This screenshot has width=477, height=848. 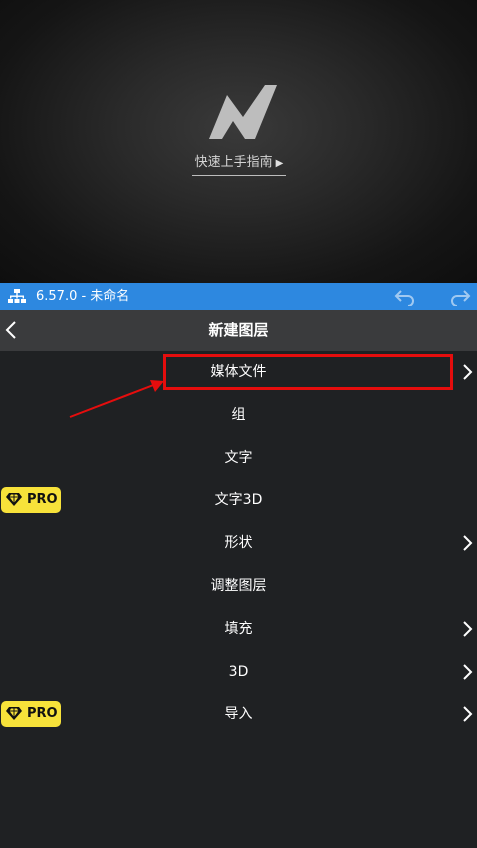 I want to click on menu-item-text-3d: PRO 文字3D, so click(x=238, y=500).